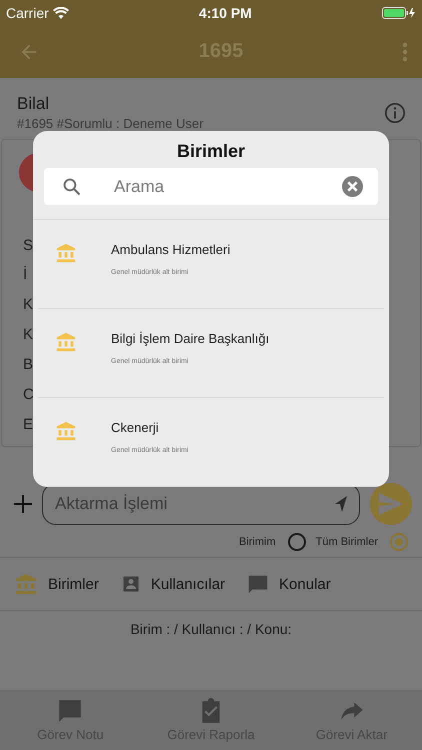 Image resolution: width=422 pixels, height=750 pixels. I want to click on field-label: S, so click(28, 246).